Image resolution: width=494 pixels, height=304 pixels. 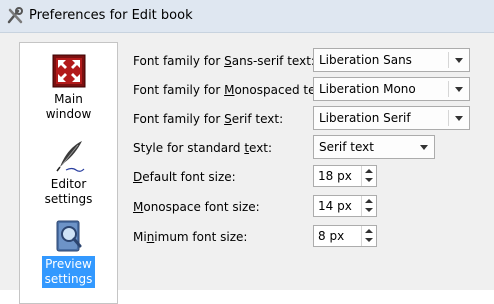 I want to click on sidebar-item-preview-settings: Preview settings, so click(x=68, y=253).